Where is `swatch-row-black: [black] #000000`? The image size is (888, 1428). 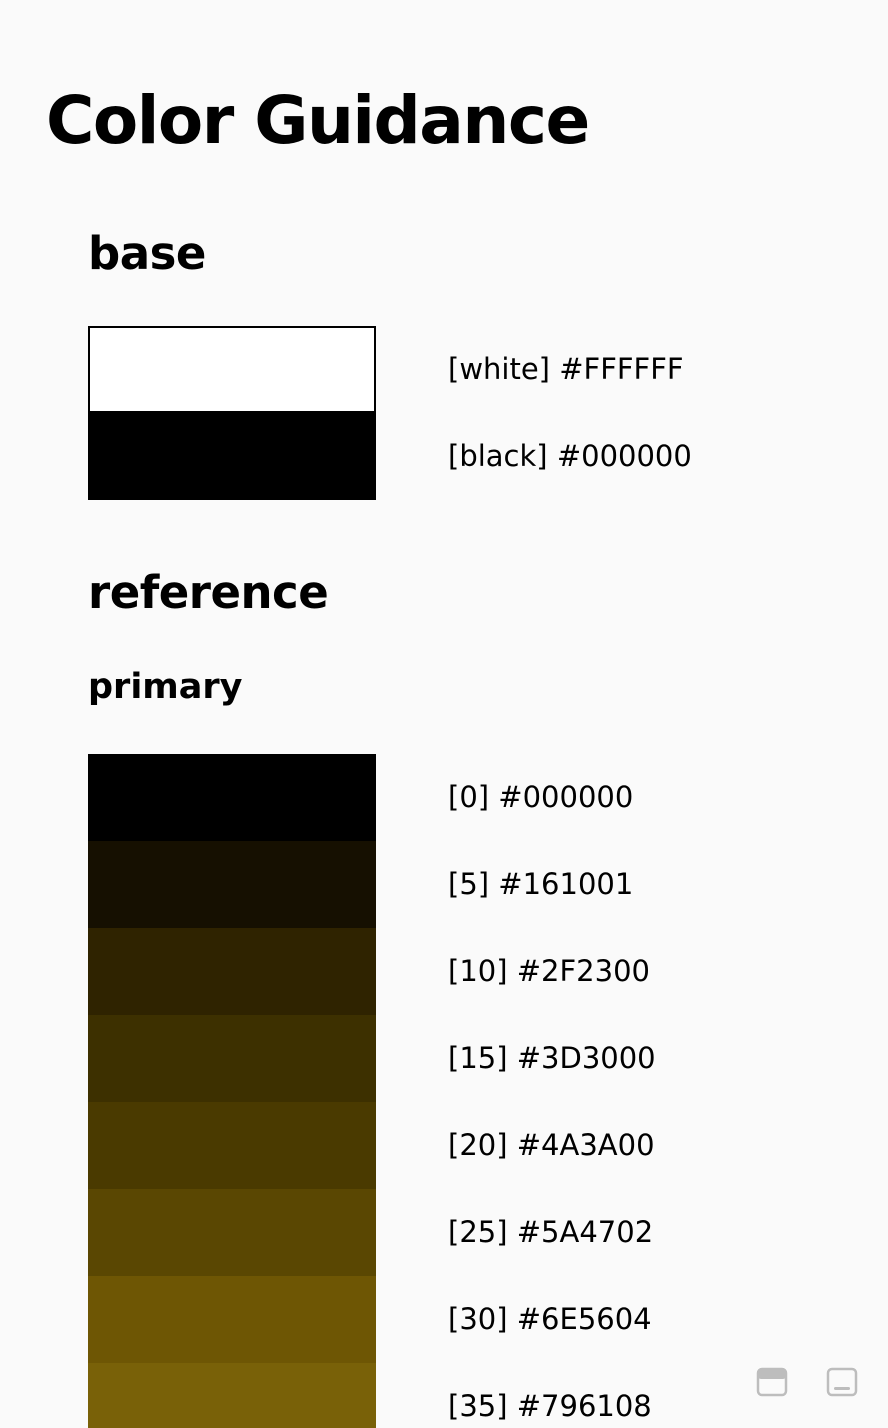
swatch-row-black: [black] #000000 is located at coordinates (438, 456).